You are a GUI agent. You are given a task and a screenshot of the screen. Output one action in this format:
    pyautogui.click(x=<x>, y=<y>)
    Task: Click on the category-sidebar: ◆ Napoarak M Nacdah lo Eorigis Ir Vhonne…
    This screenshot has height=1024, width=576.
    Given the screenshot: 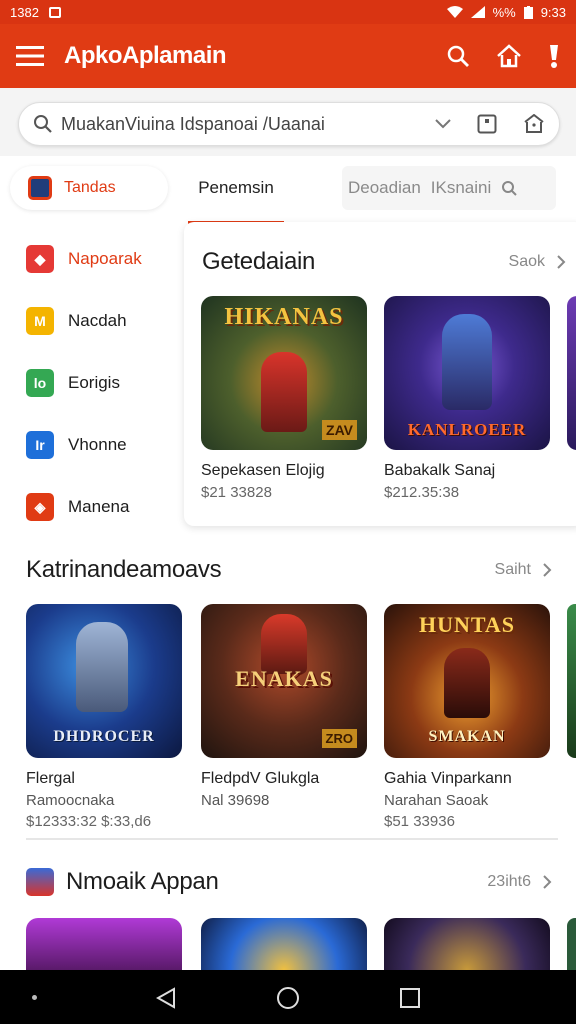 What is the action you would take?
    pyautogui.click(x=92, y=383)
    